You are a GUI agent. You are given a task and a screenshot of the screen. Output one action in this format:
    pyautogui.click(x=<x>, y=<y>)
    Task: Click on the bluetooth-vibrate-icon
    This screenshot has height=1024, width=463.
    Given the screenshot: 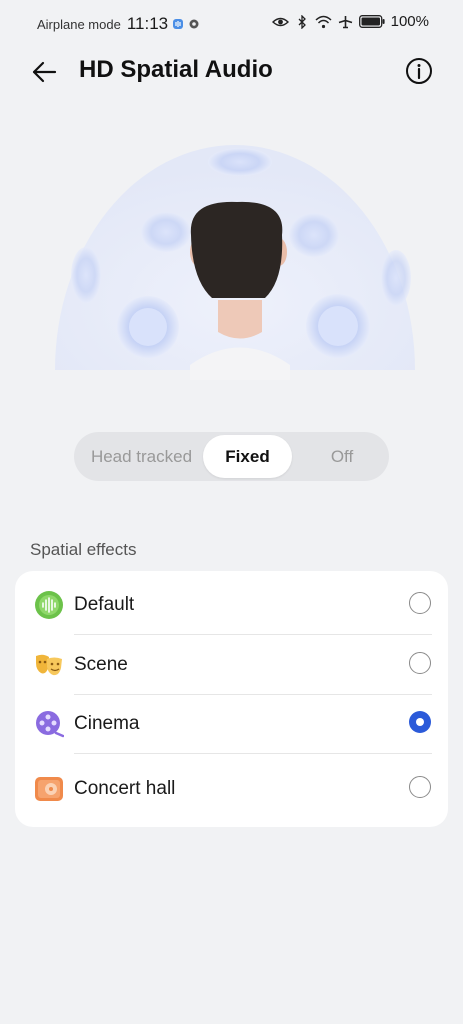 What is the action you would take?
    pyautogui.click(x=302, y=21)
    